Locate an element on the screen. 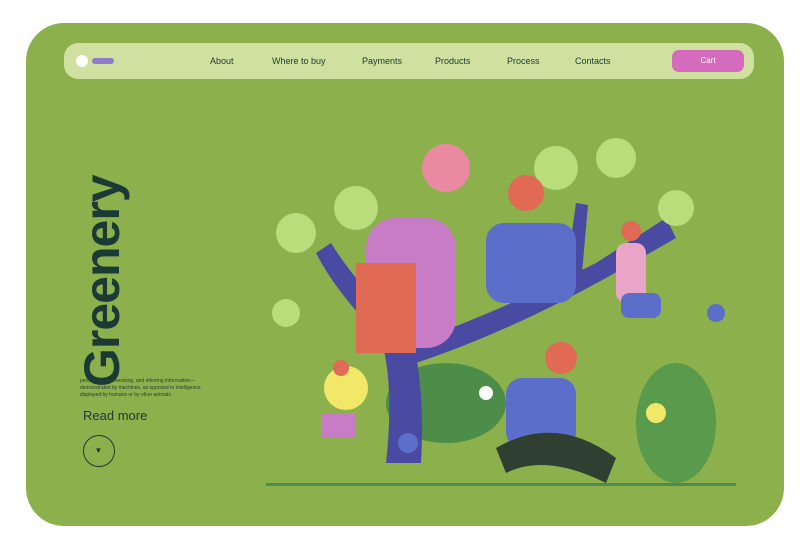 The image size is (800, 548). nav-where-to-buy: Where to buy is located at coordinates (299, 61).